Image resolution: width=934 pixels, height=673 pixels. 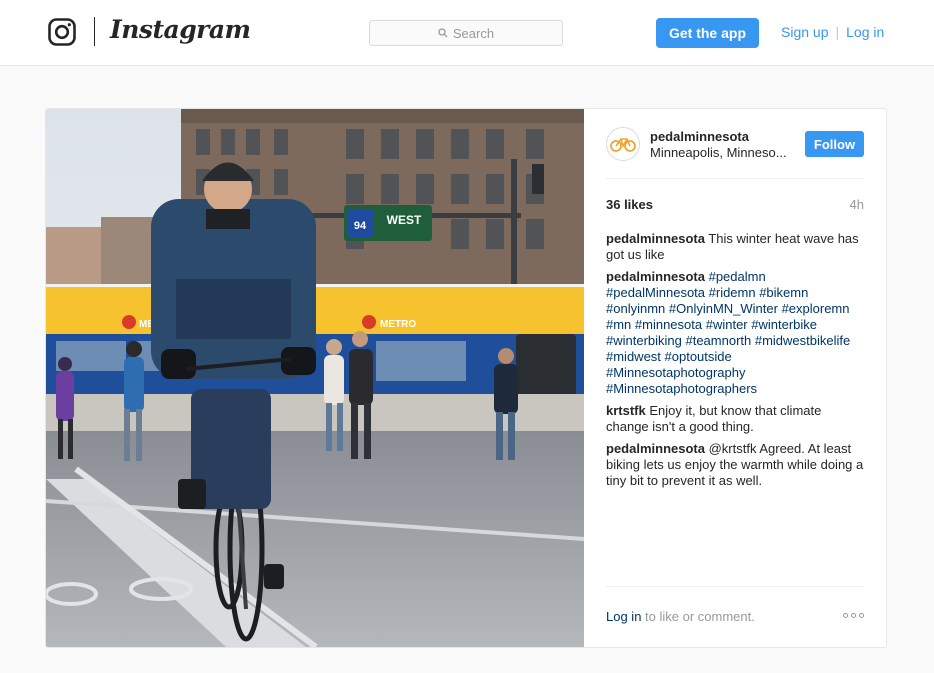 I want to click on login-to-comment: Log in to like or comment., so click(x=680, y=616).